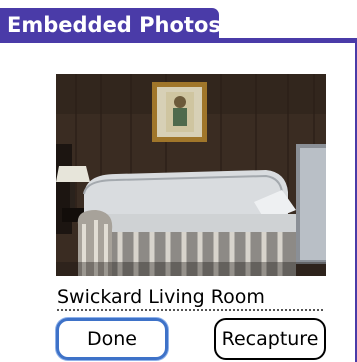 This screenshot has height=362, width=357. Describe the element at coordinates (270, 339) in the screenshot. I see `recapture-button: Recapture` at that location.